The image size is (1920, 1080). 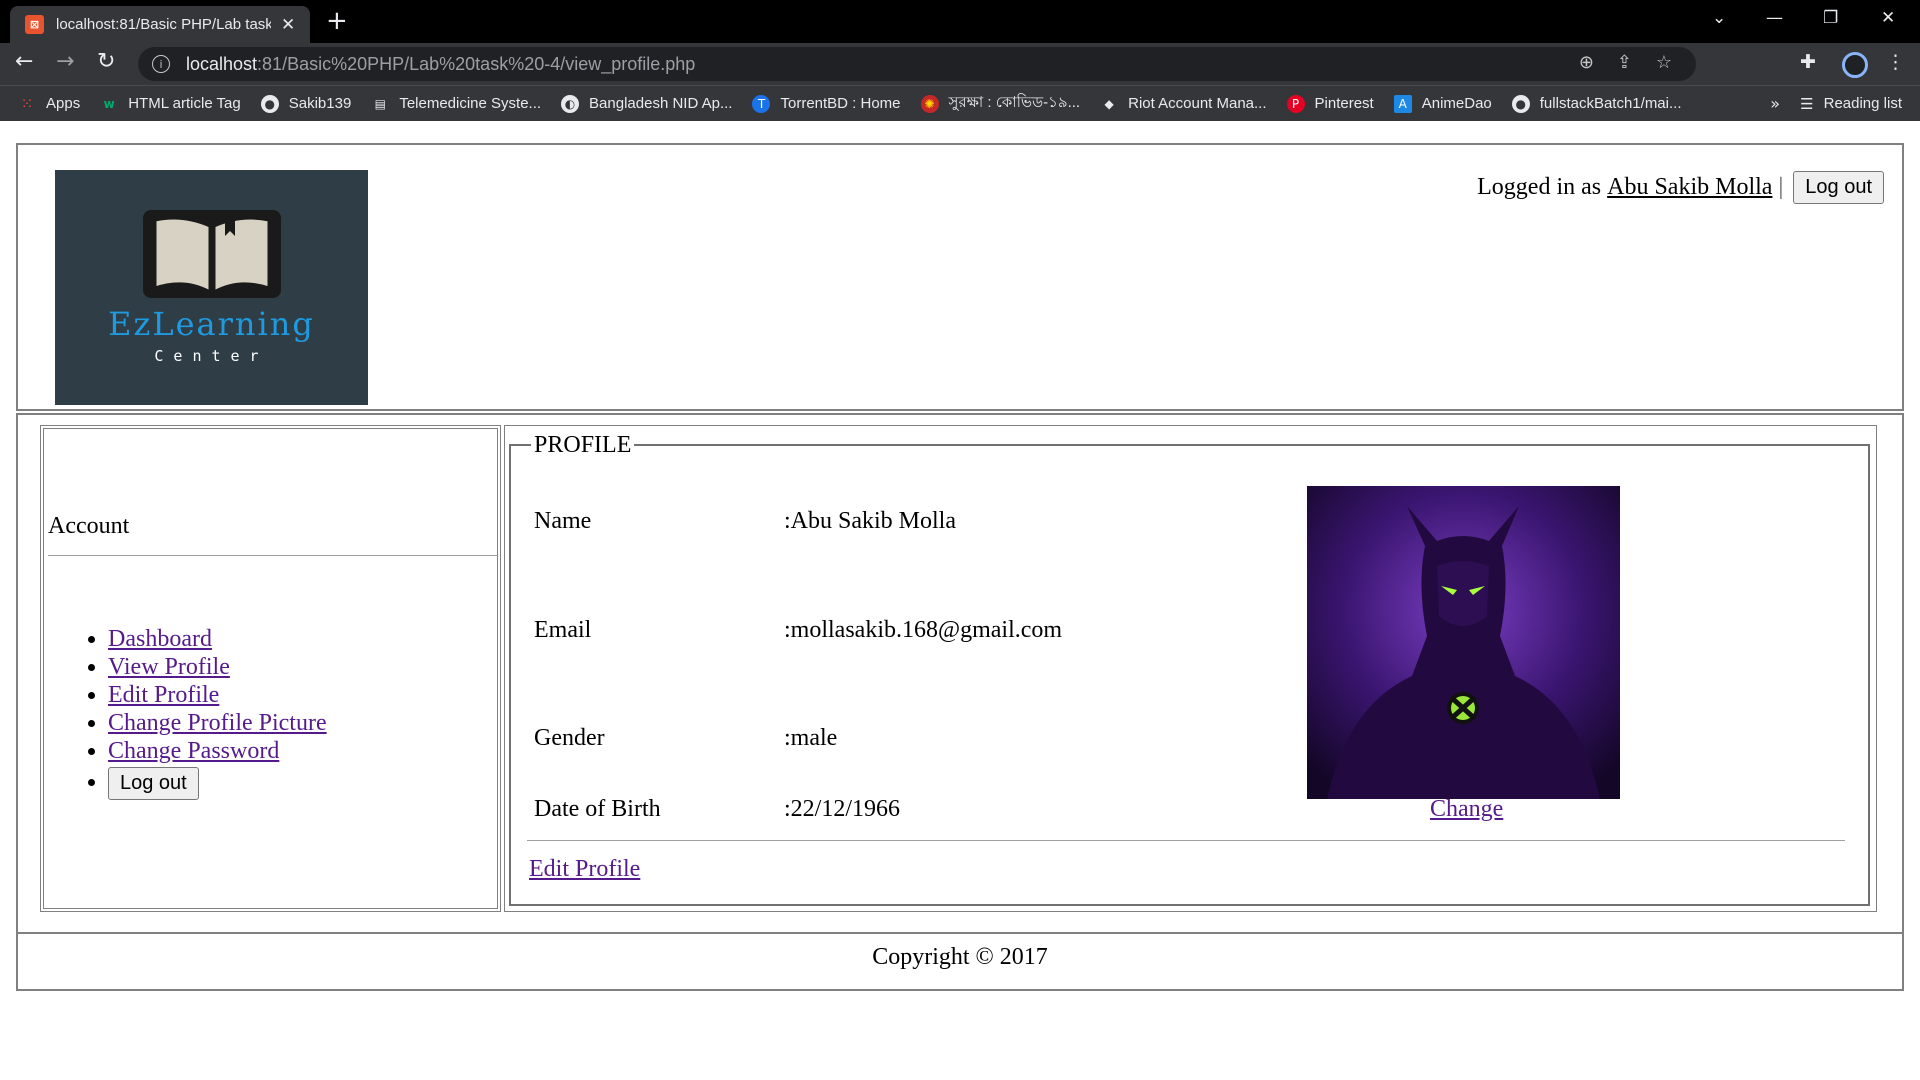 What do you see at coordinates (1466, 809) in the screenshot?
I see `change-picture-link: Change` at bounding box center [1466, 809].